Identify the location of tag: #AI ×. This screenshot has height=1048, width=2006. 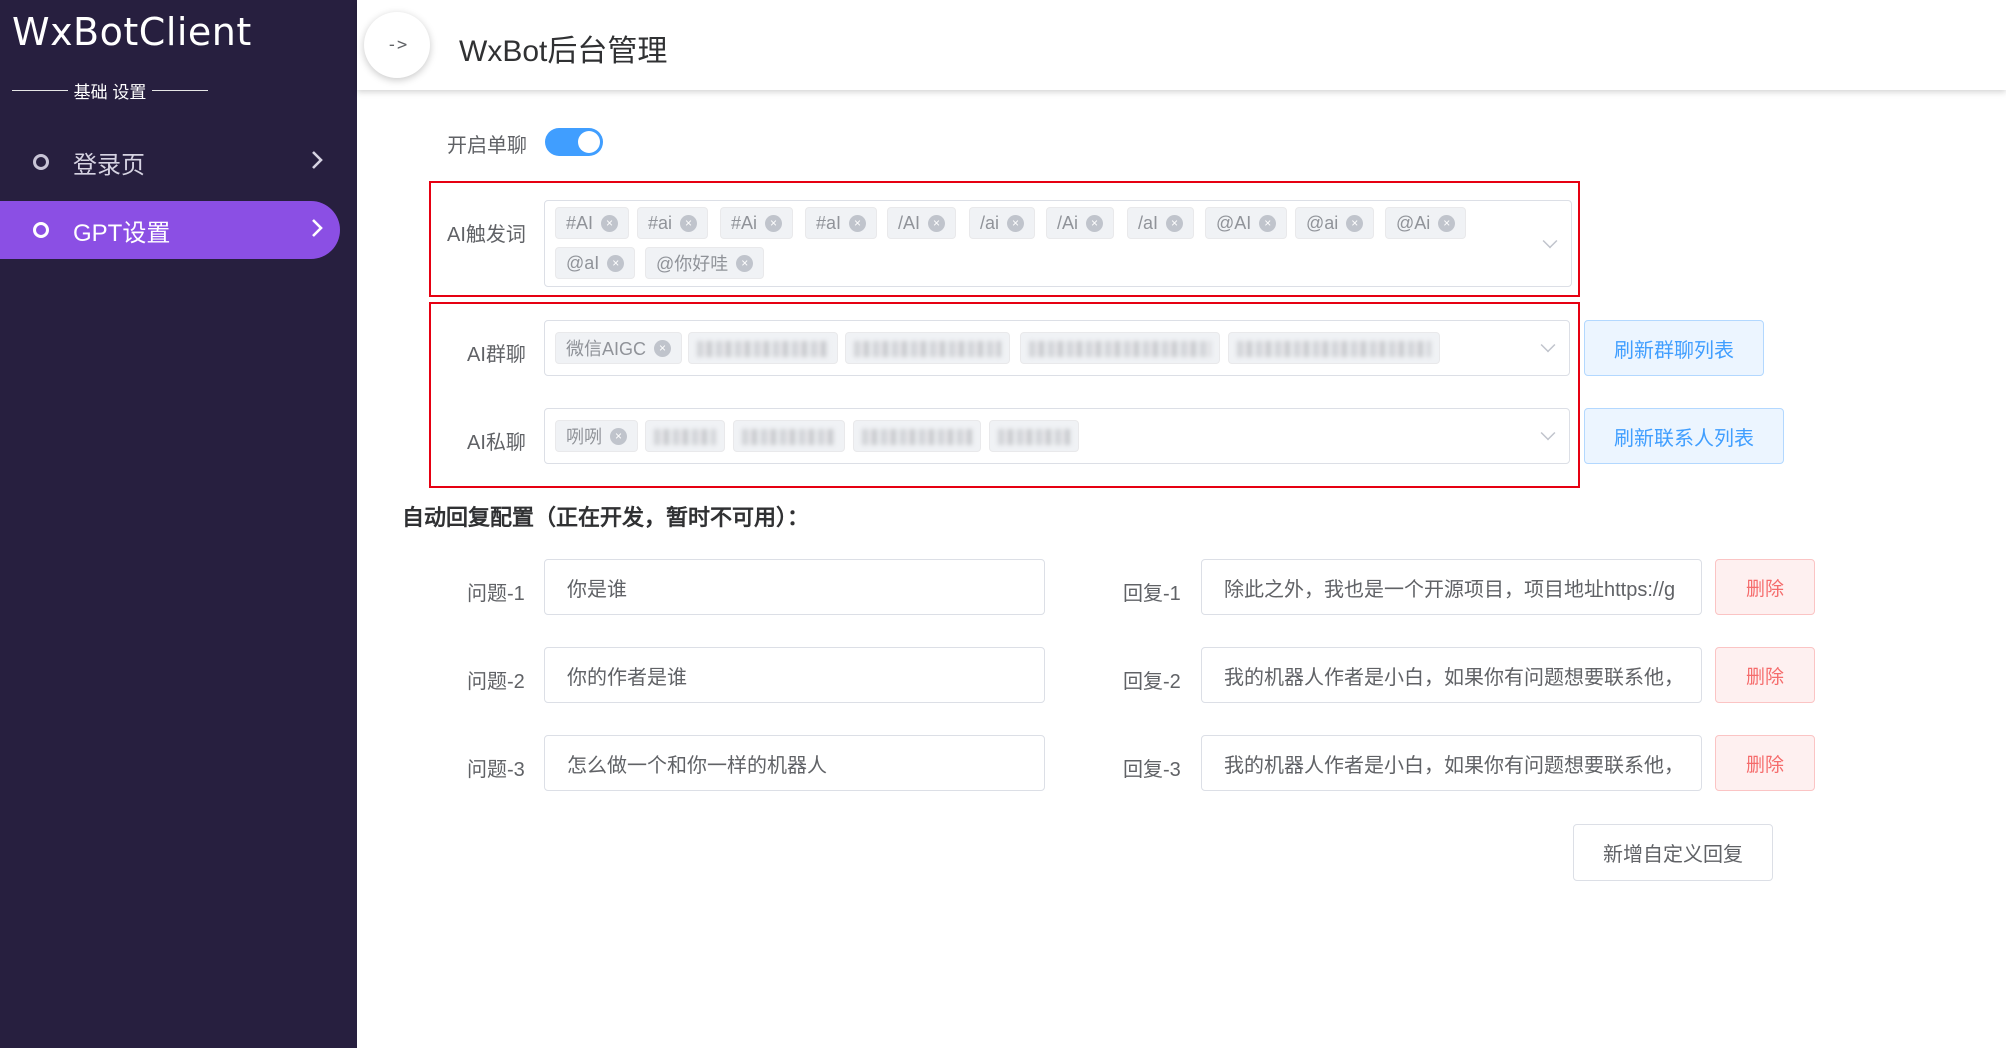
(592, 223).